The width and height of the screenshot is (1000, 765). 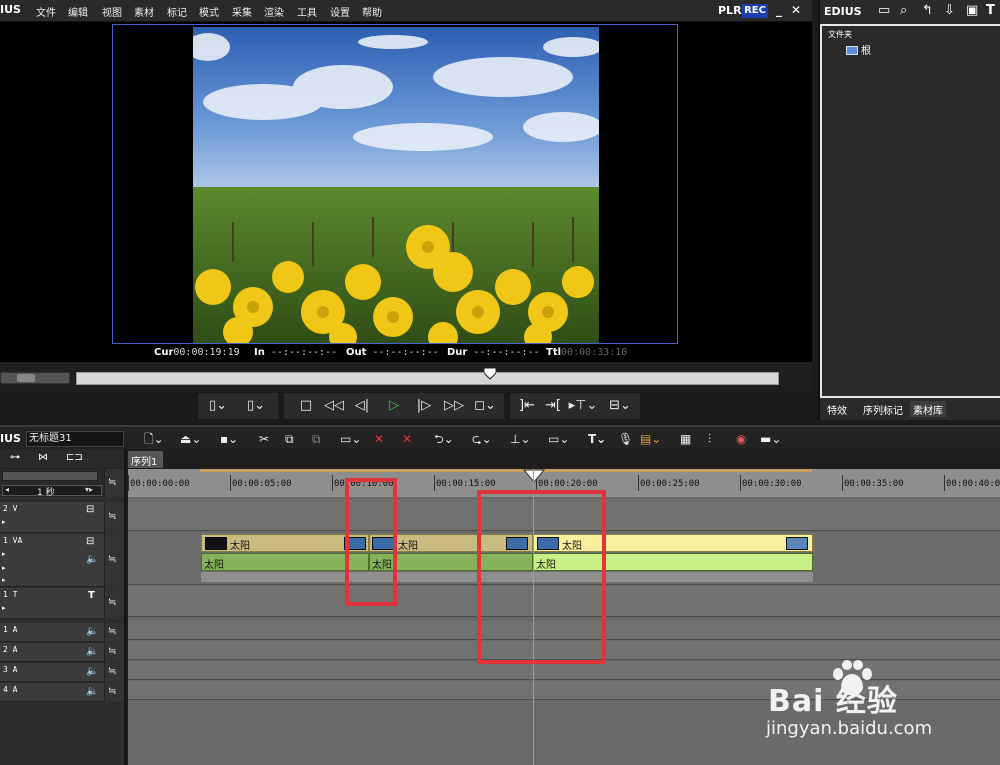 I want to click on menu-marker: 标记, so click(x=177, y=11).